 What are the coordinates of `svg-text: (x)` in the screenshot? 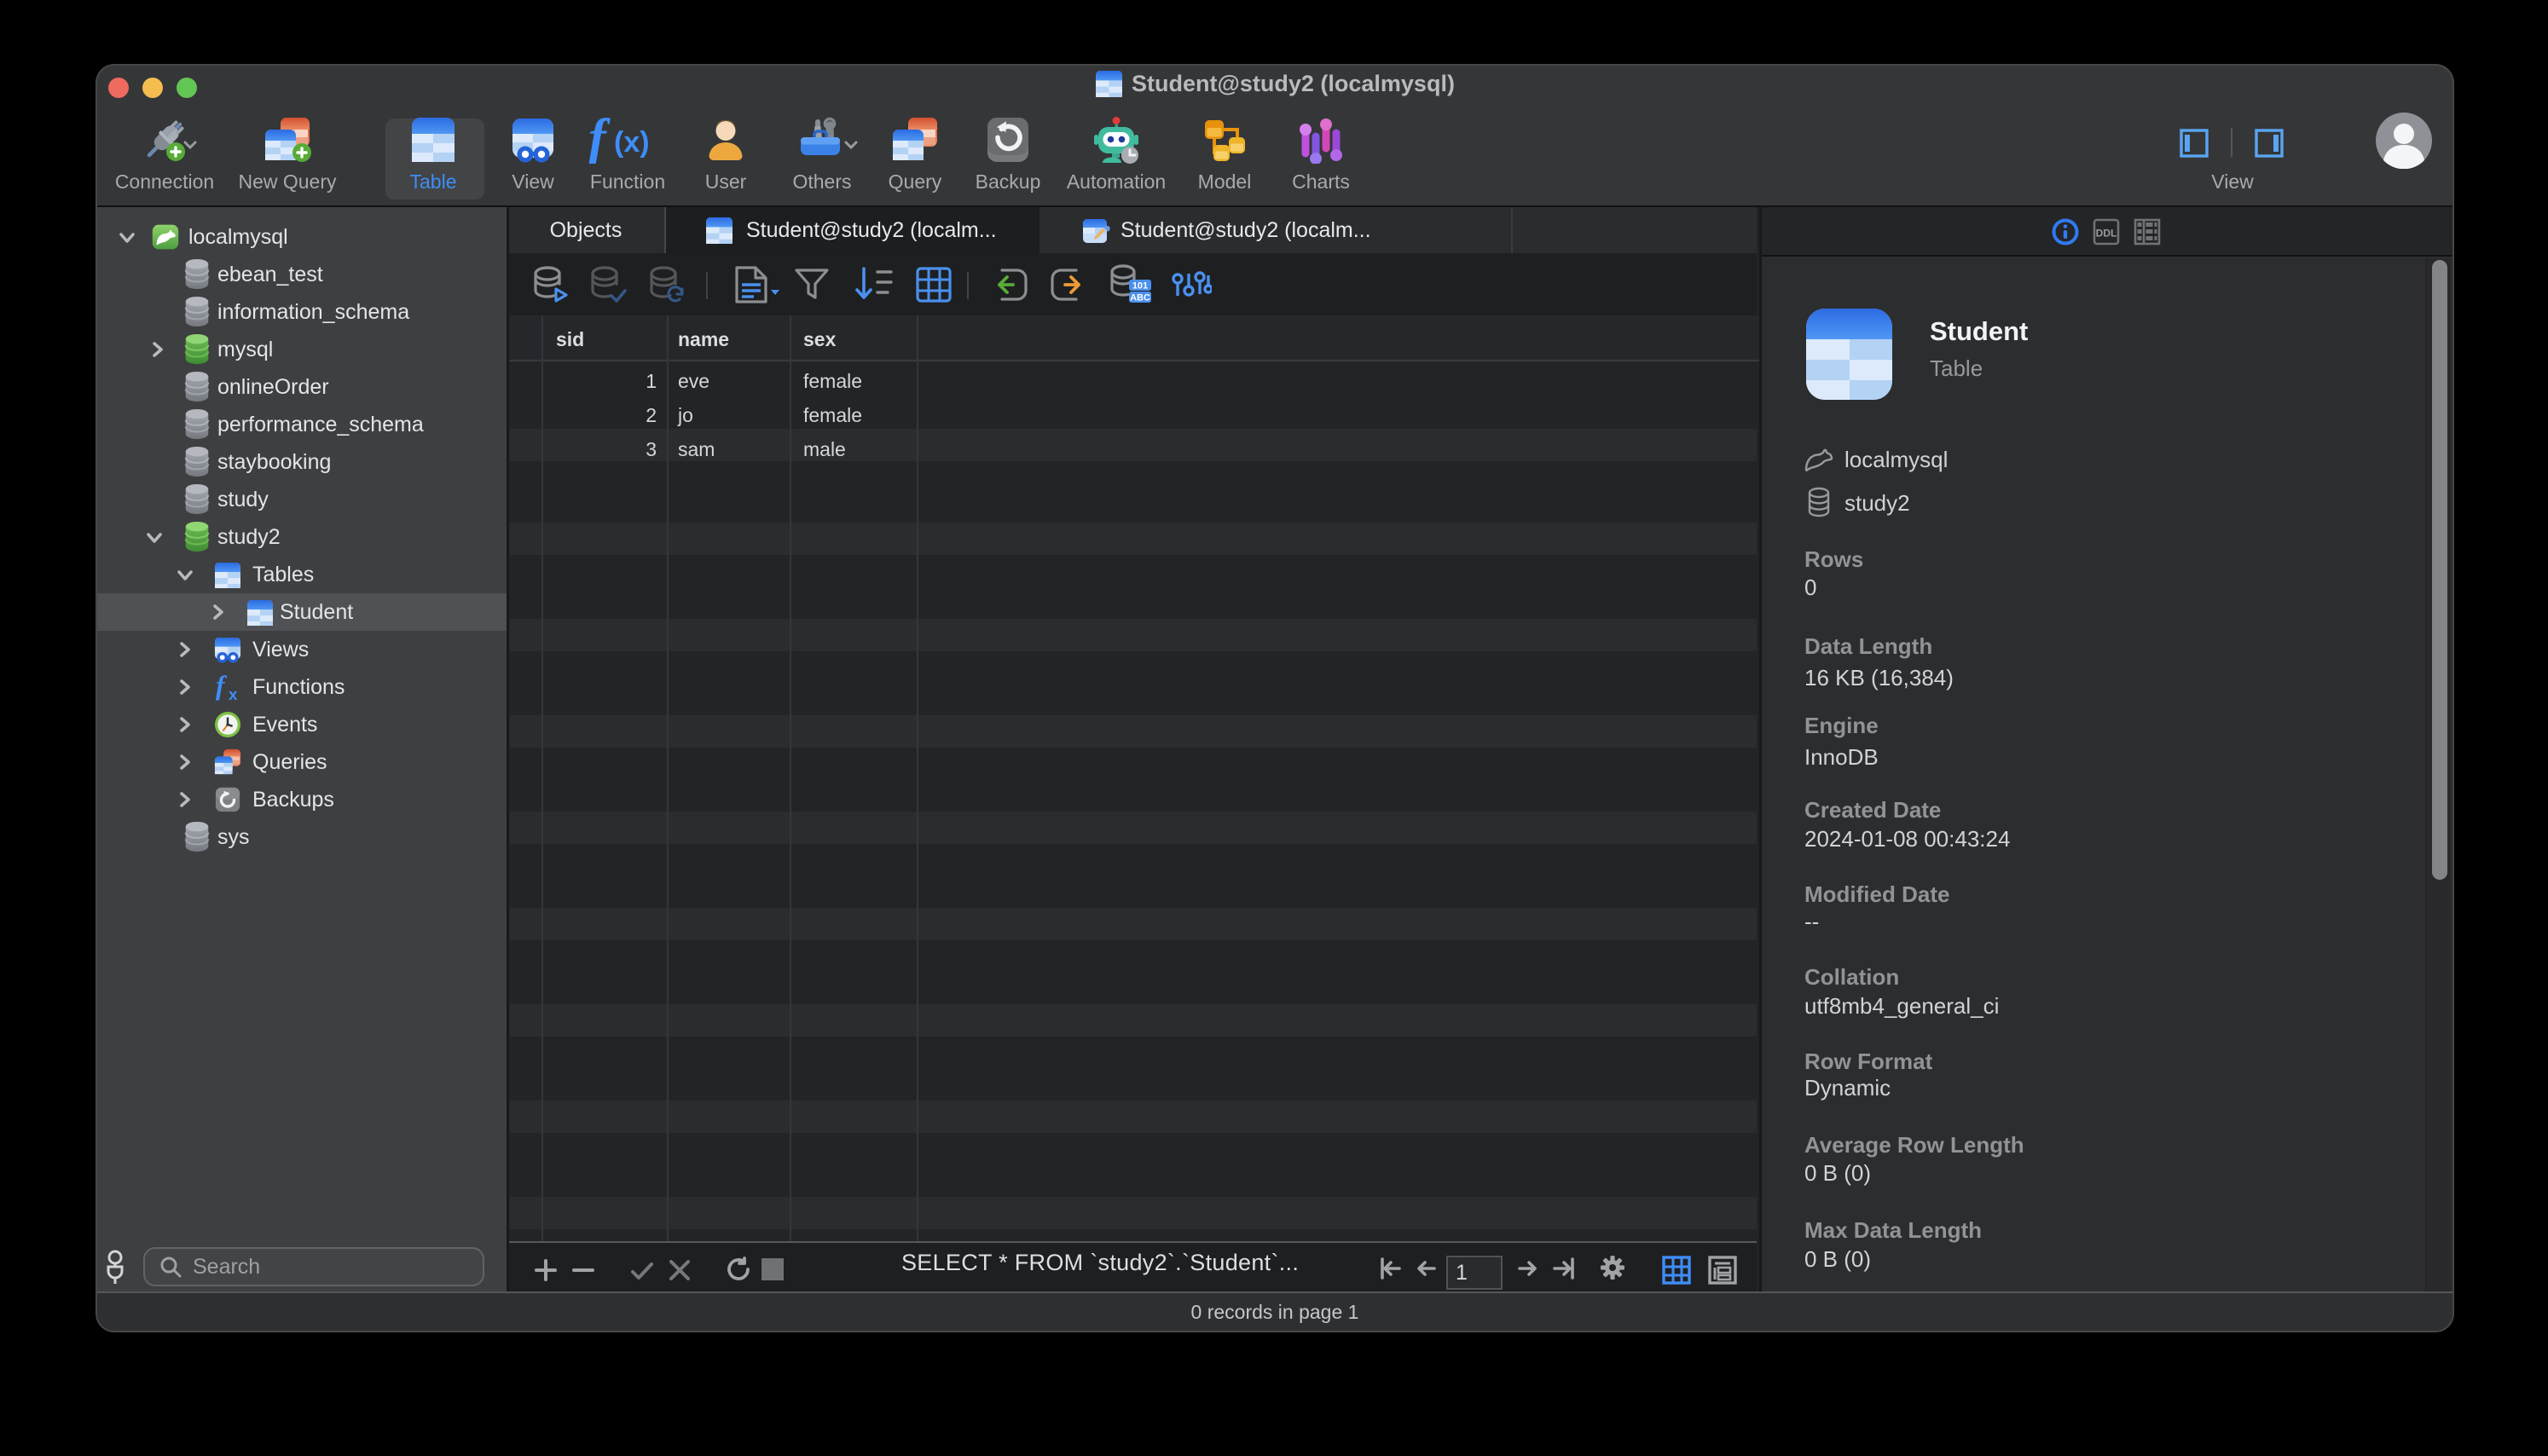 It's located at (632, 142).